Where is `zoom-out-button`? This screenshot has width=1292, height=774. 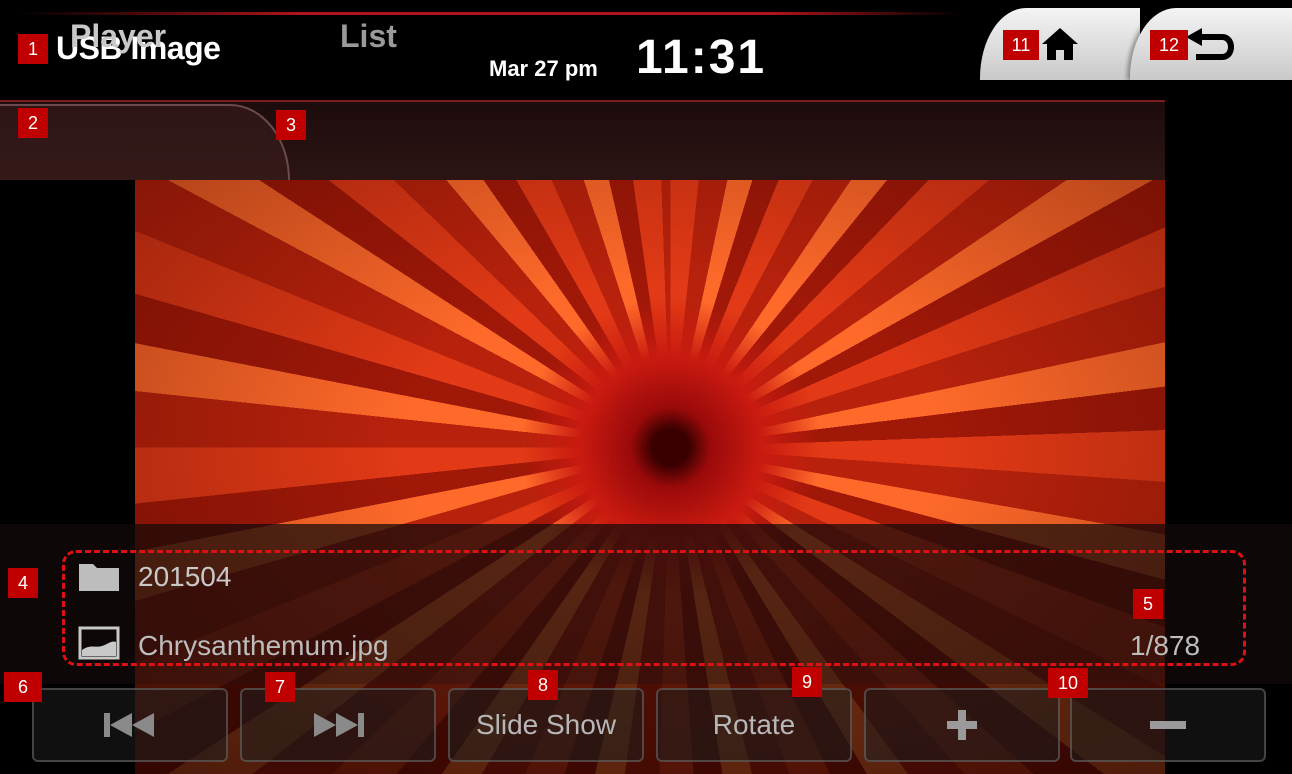
zoom-out-button is located at coordinates (1168, 725).